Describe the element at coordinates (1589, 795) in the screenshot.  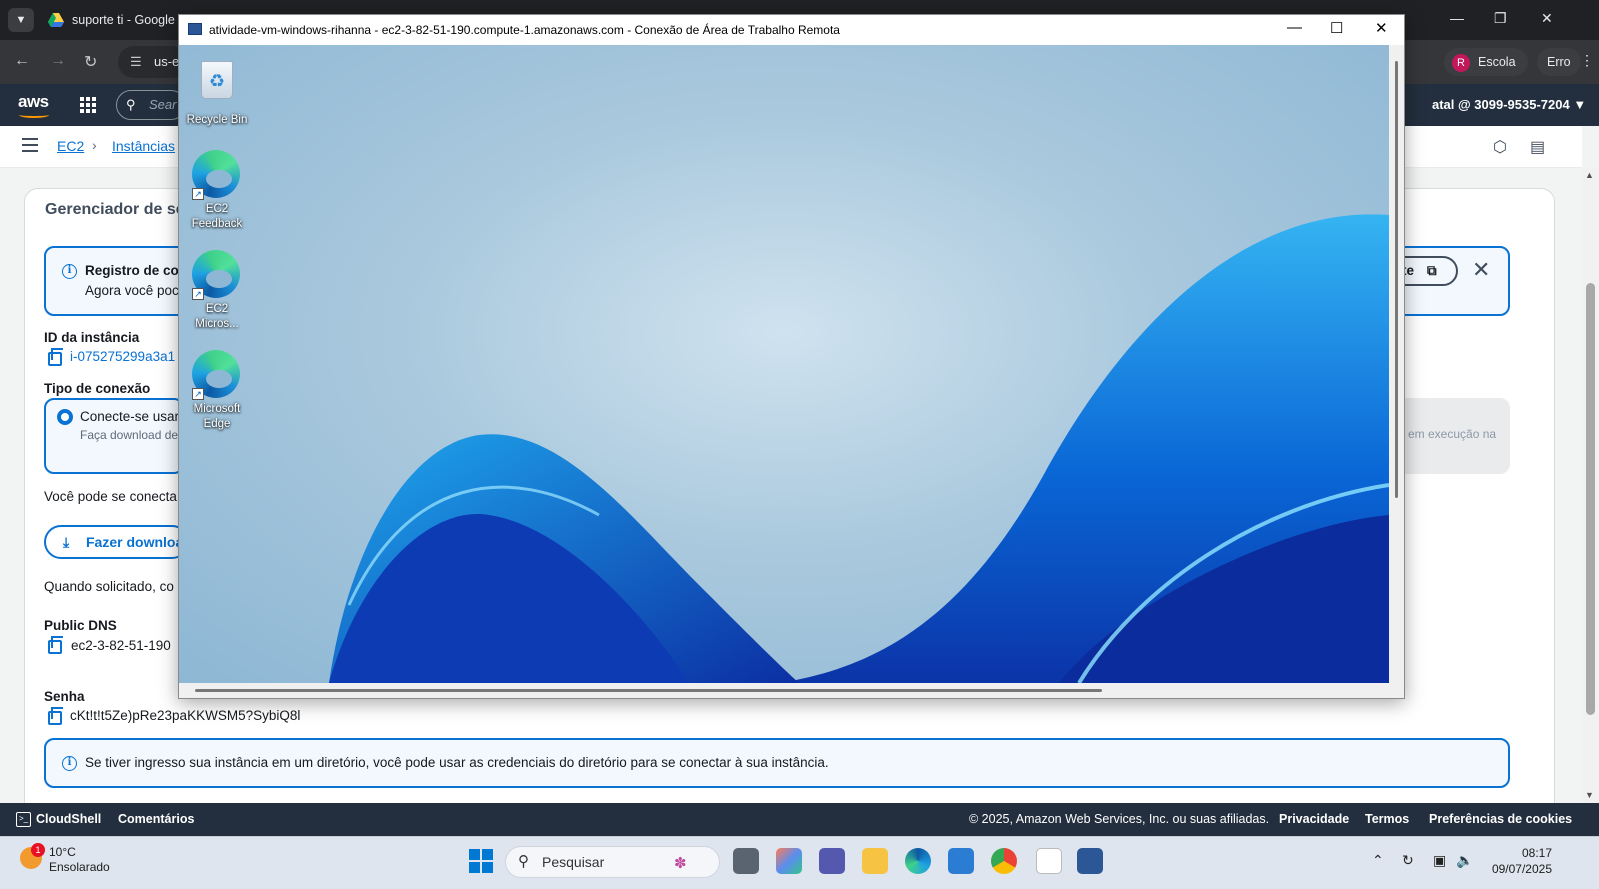
I see `scroll-down-icon: ▼` at that location.